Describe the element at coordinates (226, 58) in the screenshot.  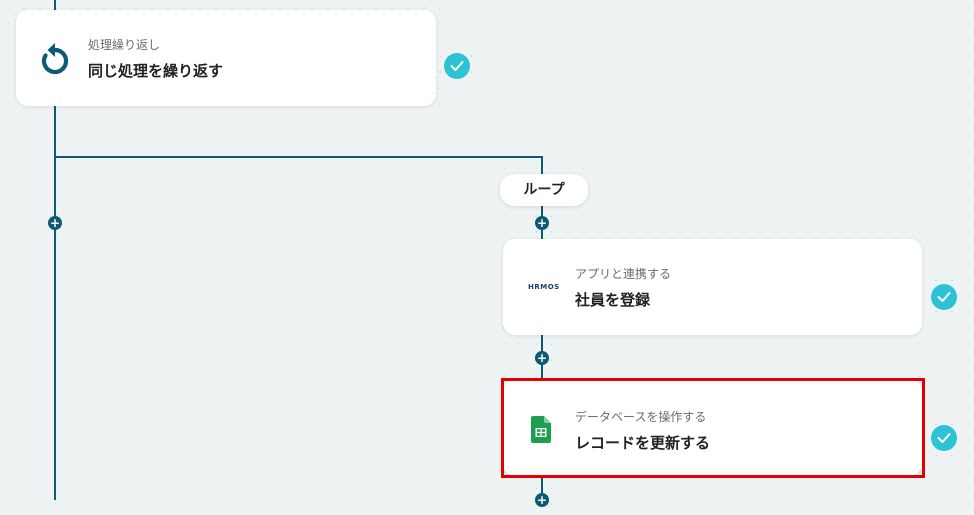
I see `loop-step-card: 処理繰り返し 同じ処理を繰り返す` at that location.